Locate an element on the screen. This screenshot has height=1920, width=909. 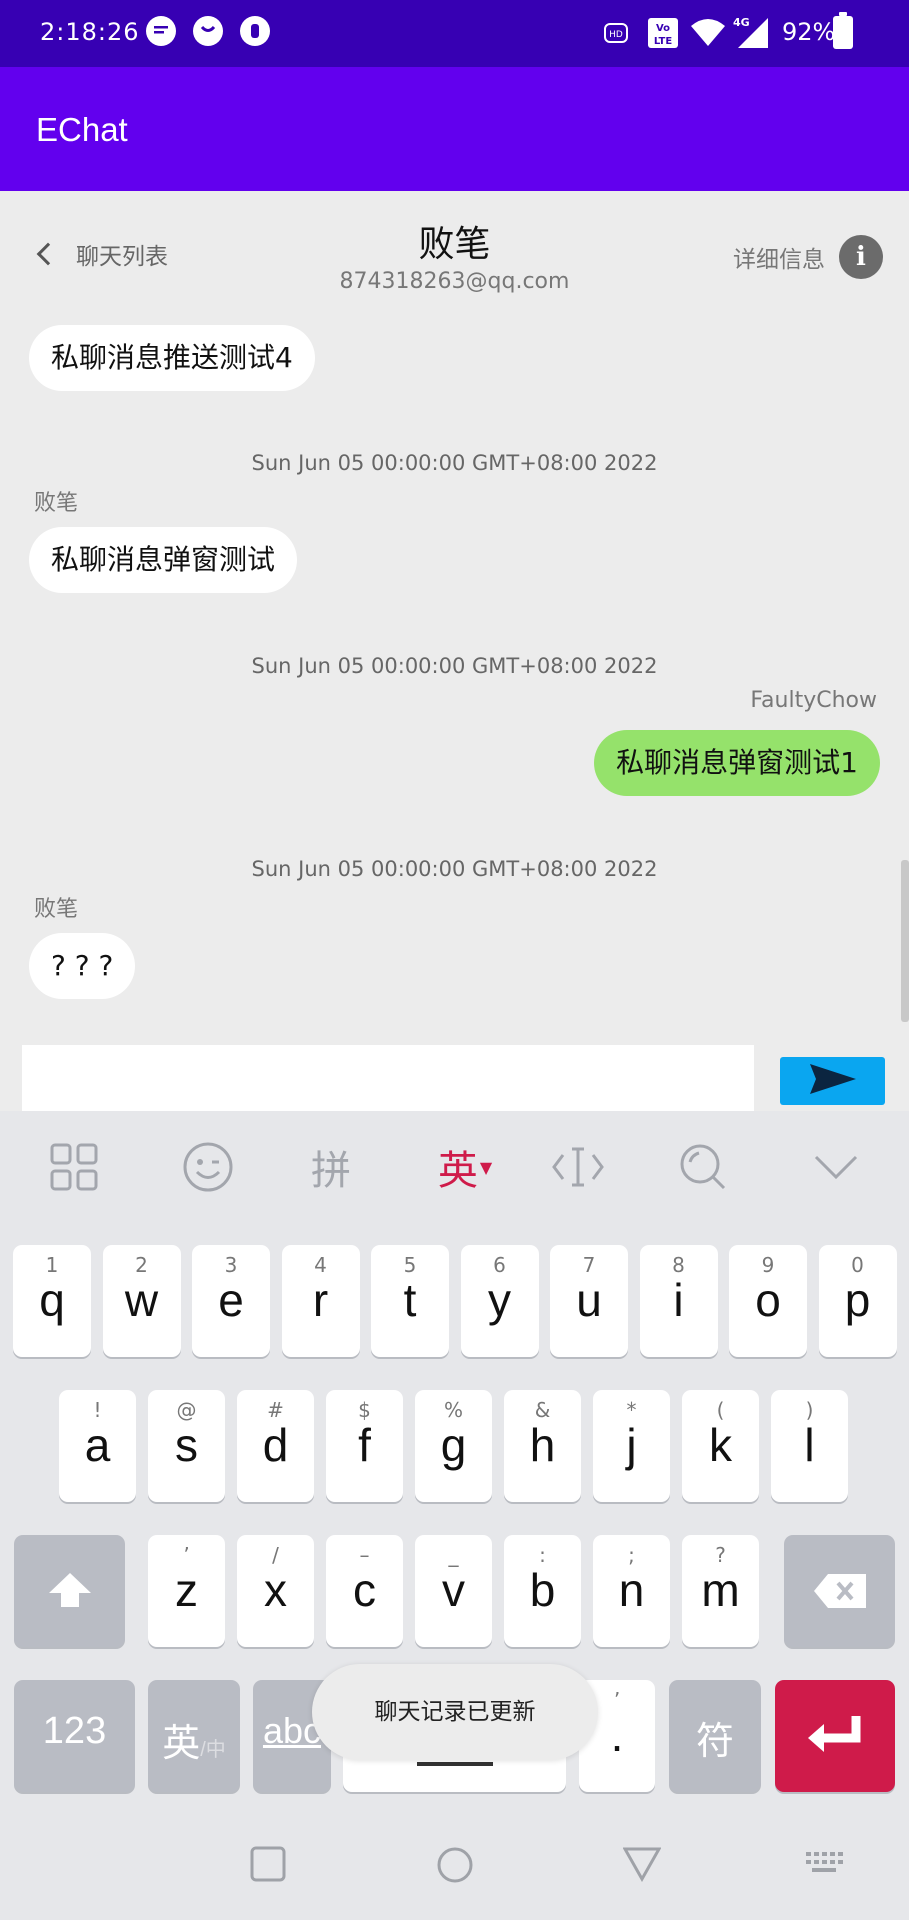
enter-icon is located at coordinates (834, 1734).